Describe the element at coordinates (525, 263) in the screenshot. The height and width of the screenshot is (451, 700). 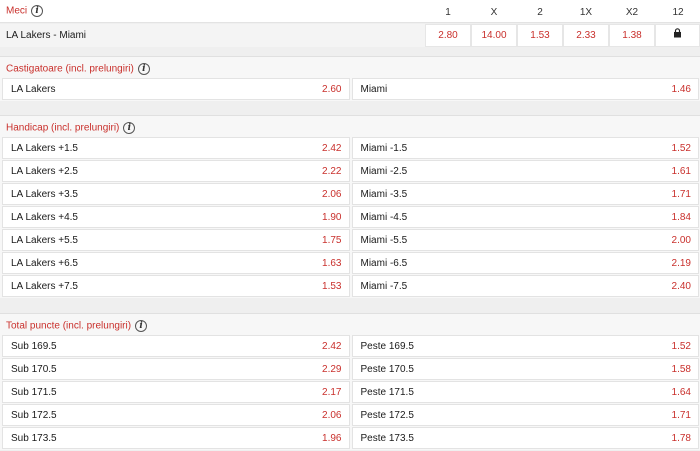
I see `selection-button: Miami -6.5 2.19` at that location.